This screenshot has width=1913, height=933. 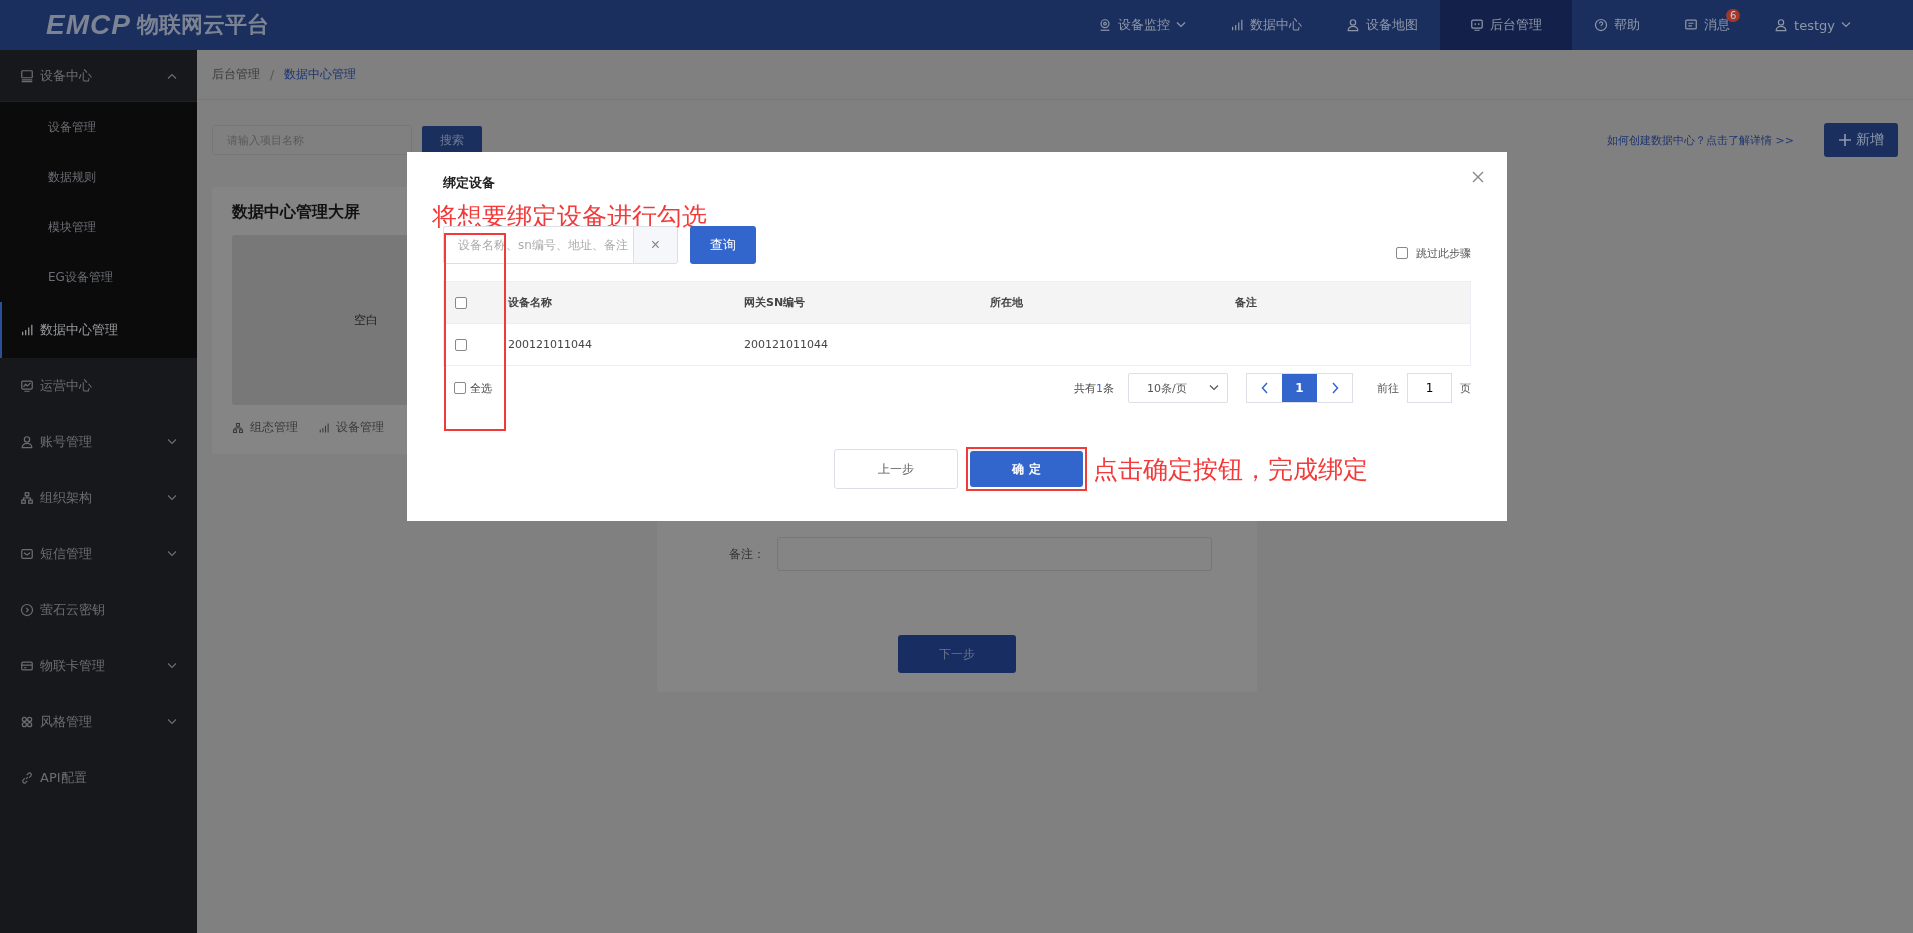 What do you see at coordinates (775, 302) in the screenshot?
I see `column-header: 网关SN编号` at bounding box center [775, 302].